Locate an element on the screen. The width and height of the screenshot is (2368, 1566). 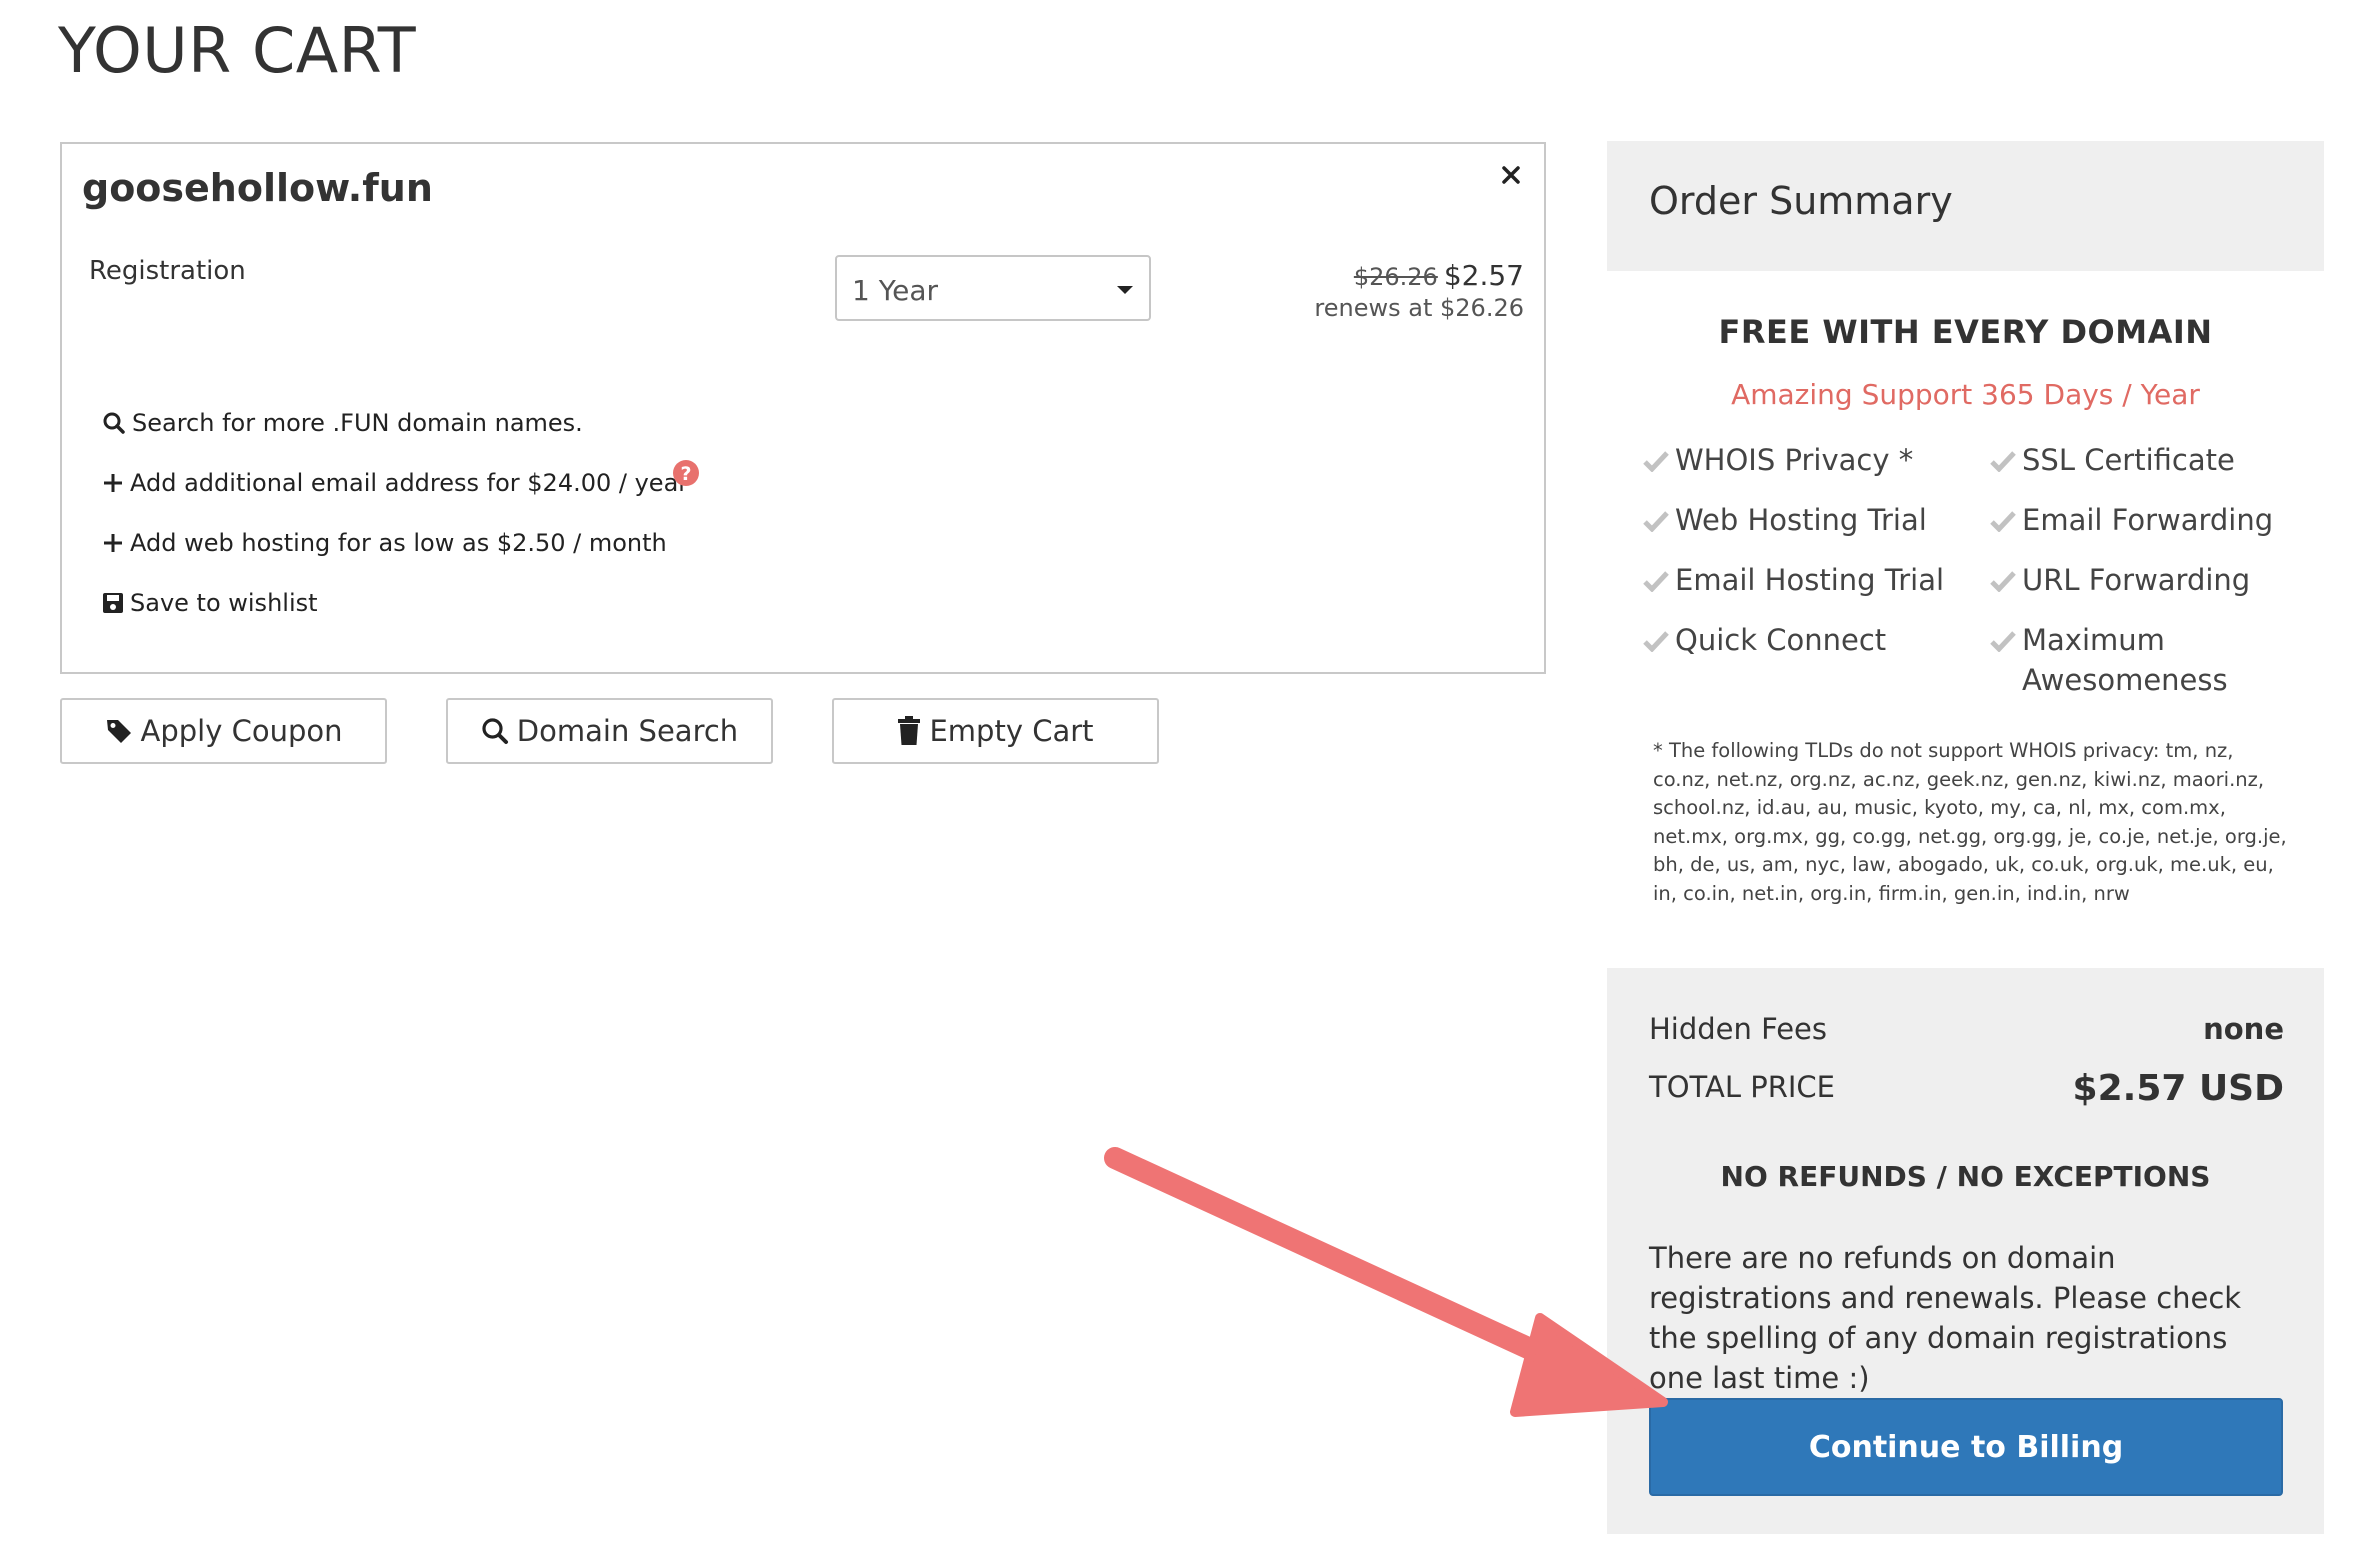
feature-item: Maximum Awesomeness is located at coordinates (2115, 660).